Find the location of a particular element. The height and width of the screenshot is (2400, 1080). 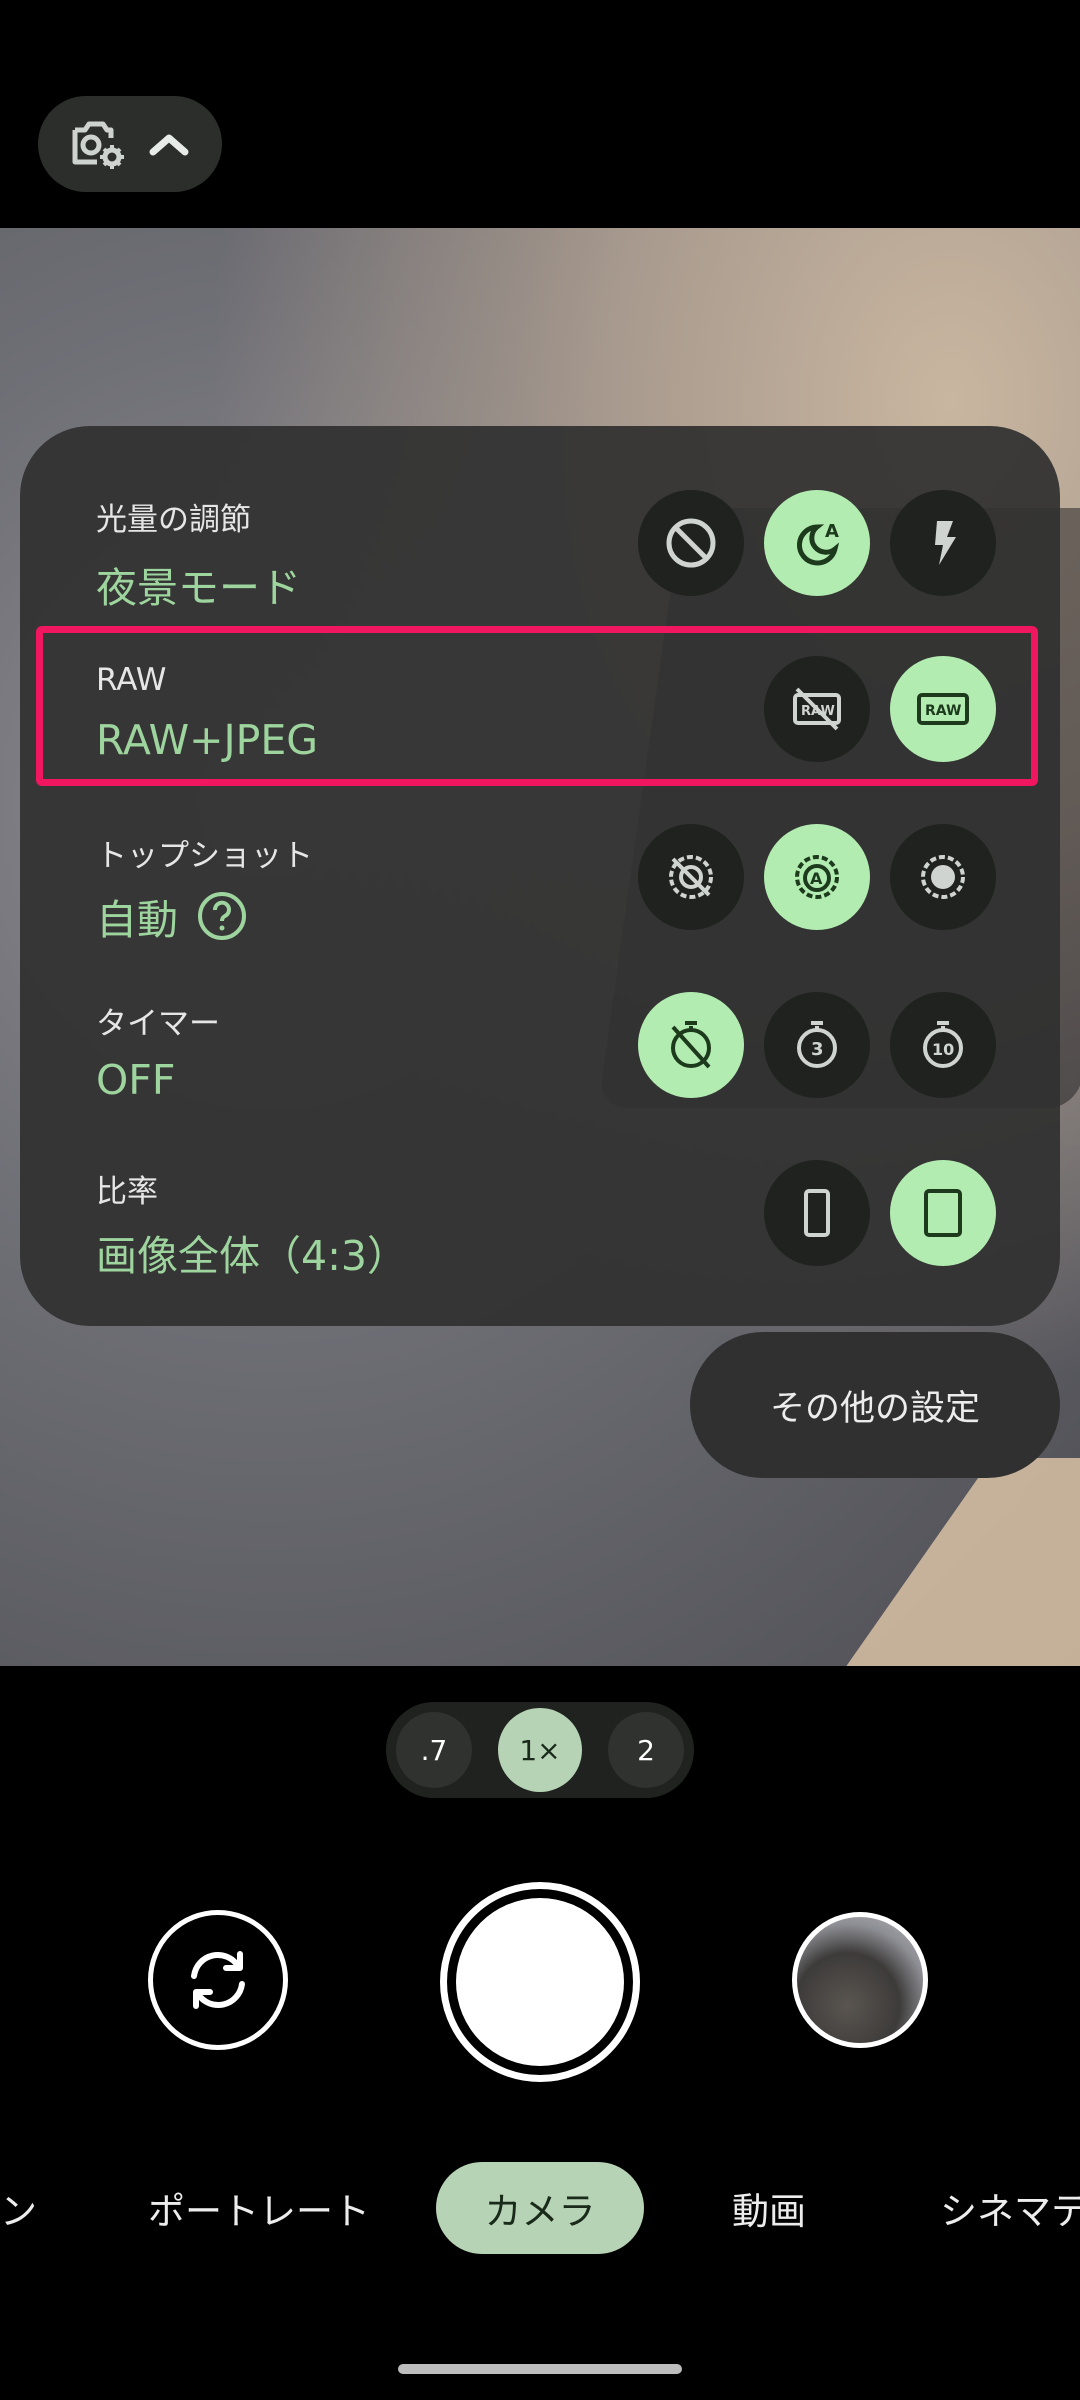

top-shot-on-option is located at coordinates (943, 877).